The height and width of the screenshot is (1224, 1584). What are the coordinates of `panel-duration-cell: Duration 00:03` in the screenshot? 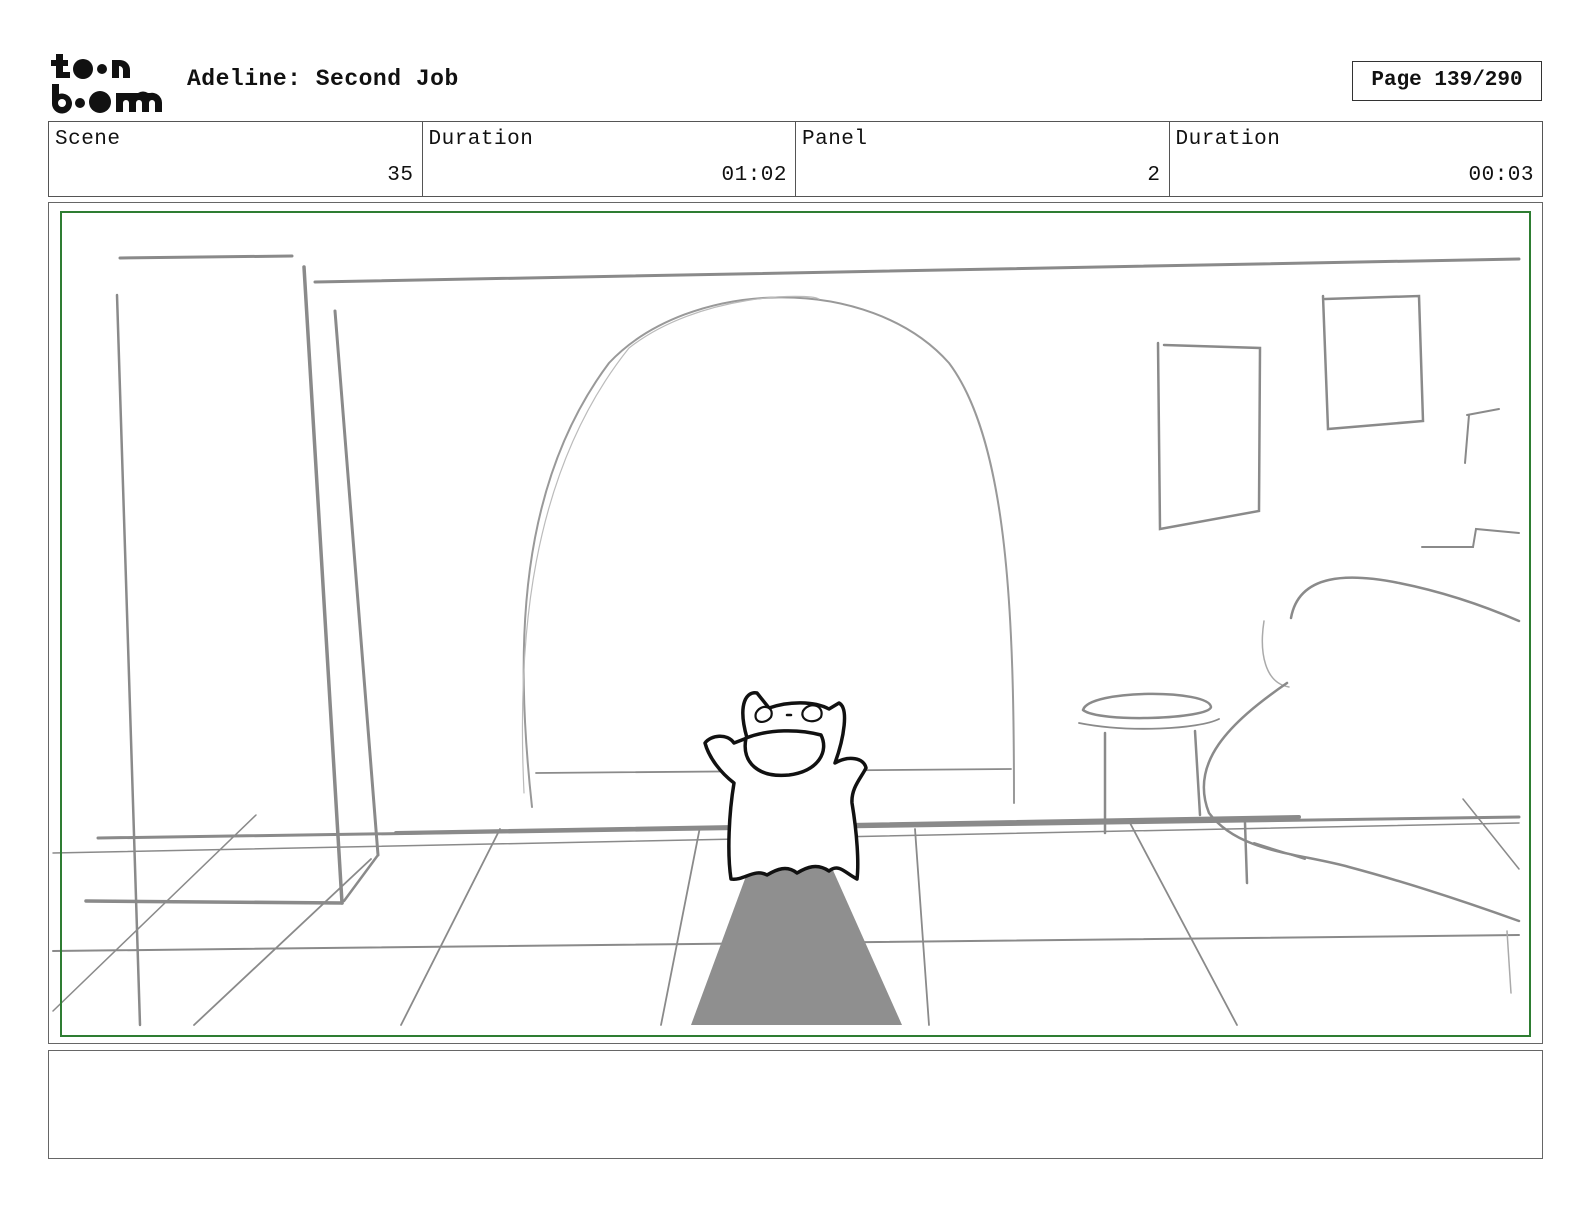 It's located at (1356, 159).